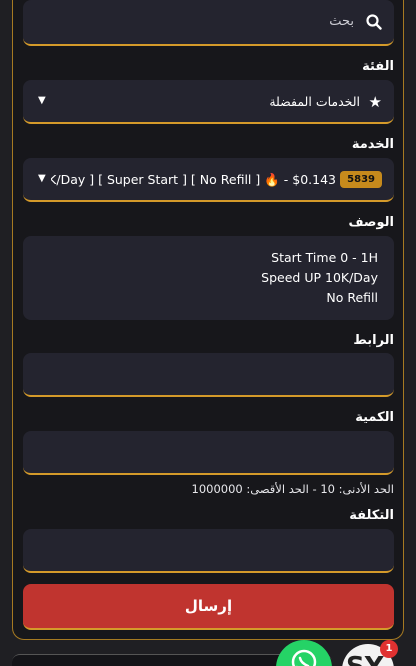 The width and height of the screenshot is (416, 666). Describe the element at coordinates (208, 23) in the screenshot. I see `search-field: بحث` at that location.